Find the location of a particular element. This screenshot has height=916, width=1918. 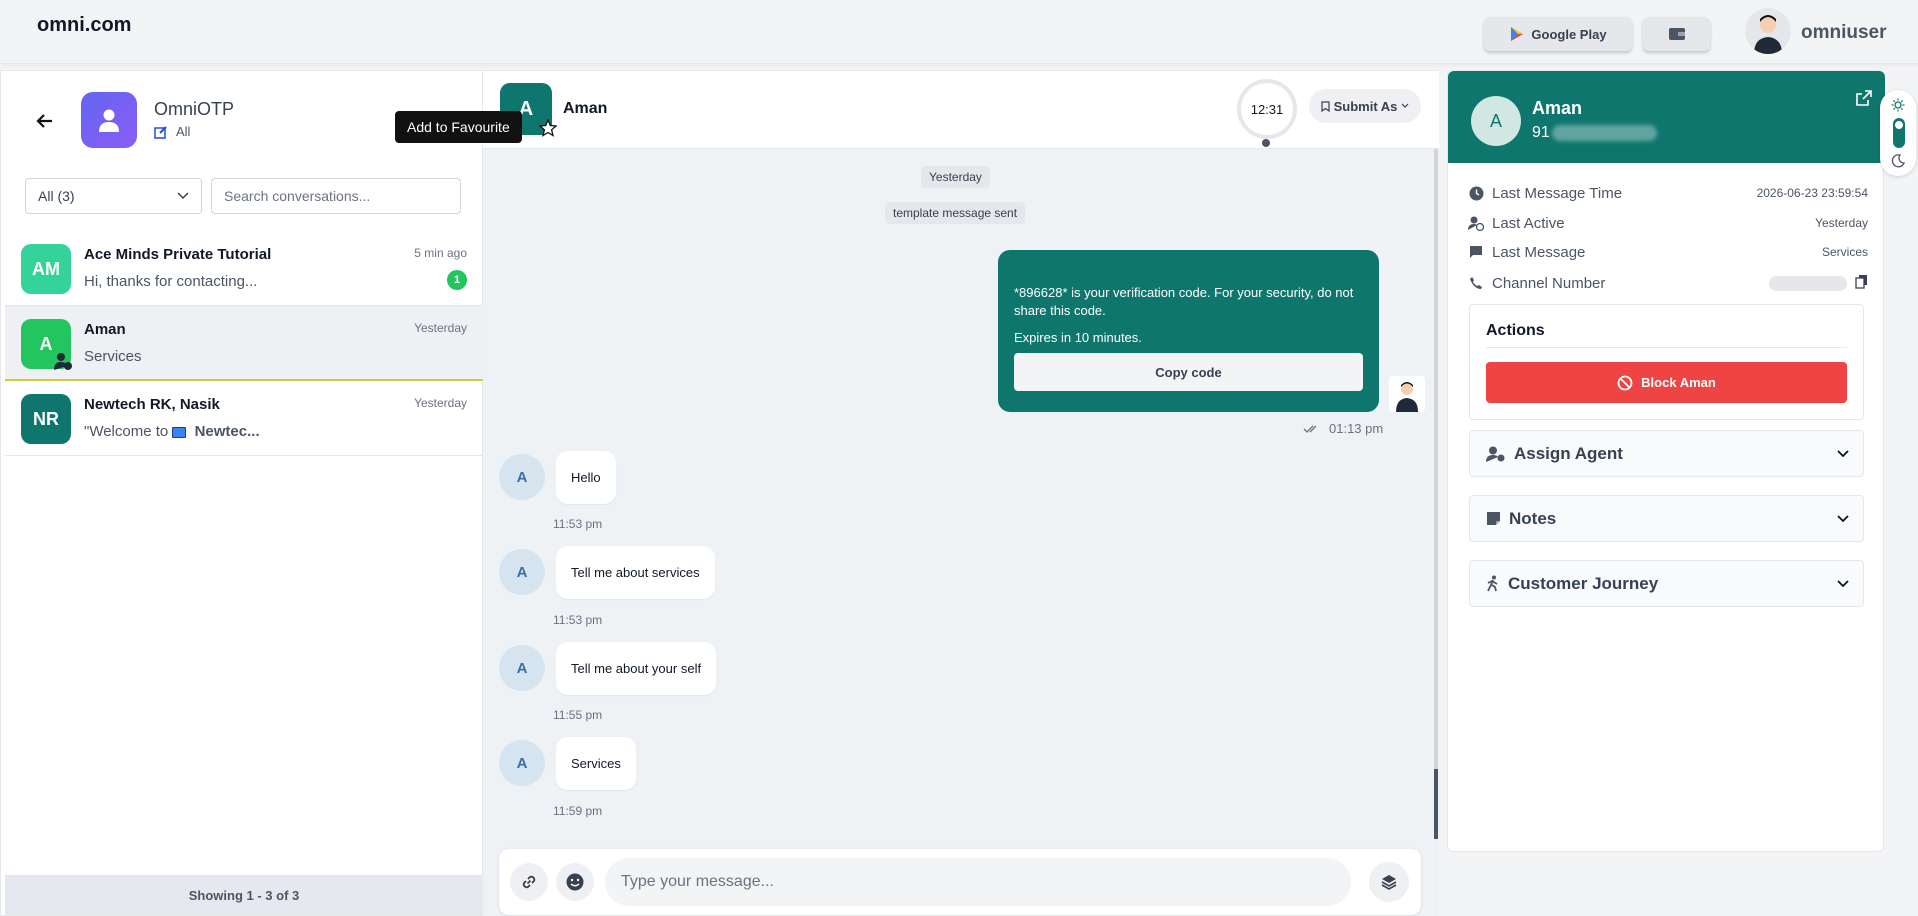

templates-button is located at coordinates (1389, 882).